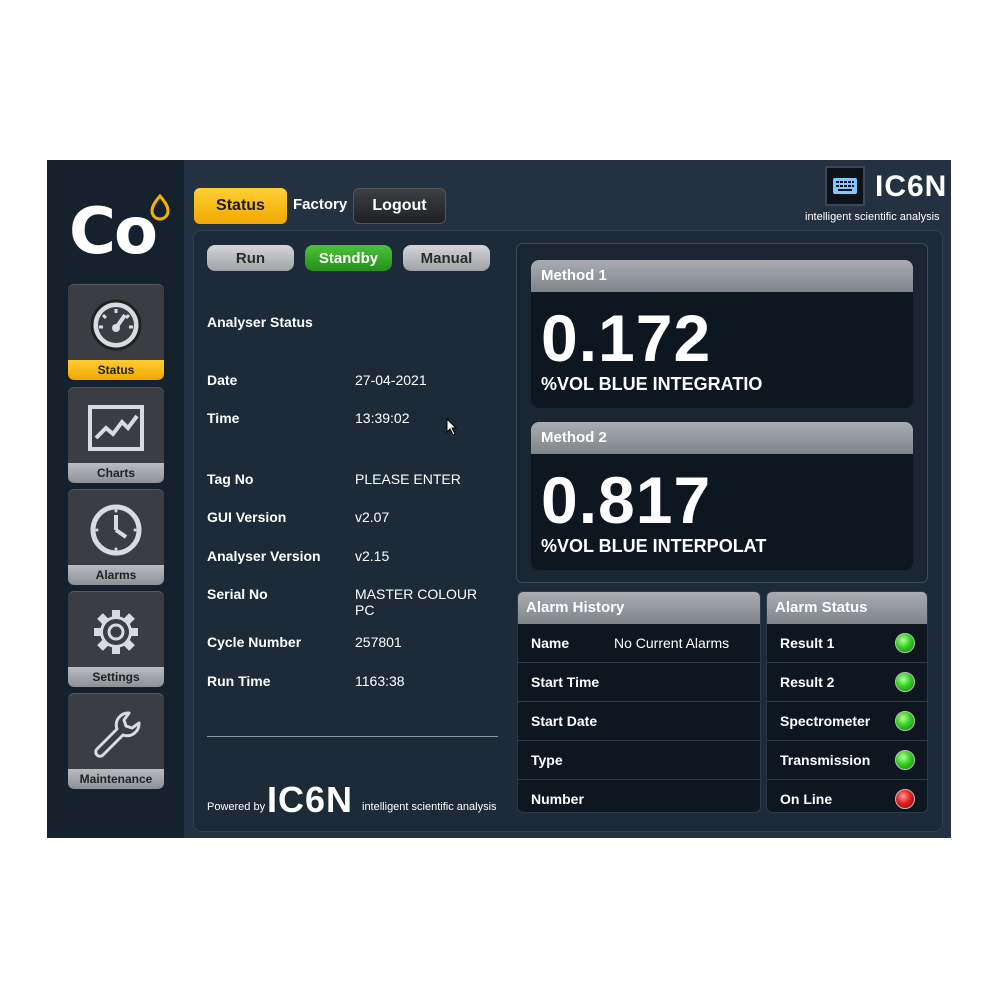 The height and width of the screenshot is (1000, 1000). Describe the element at coordinates (372, 556) in the screenshot. I see `analyser-version-value: v2.15` at that location.